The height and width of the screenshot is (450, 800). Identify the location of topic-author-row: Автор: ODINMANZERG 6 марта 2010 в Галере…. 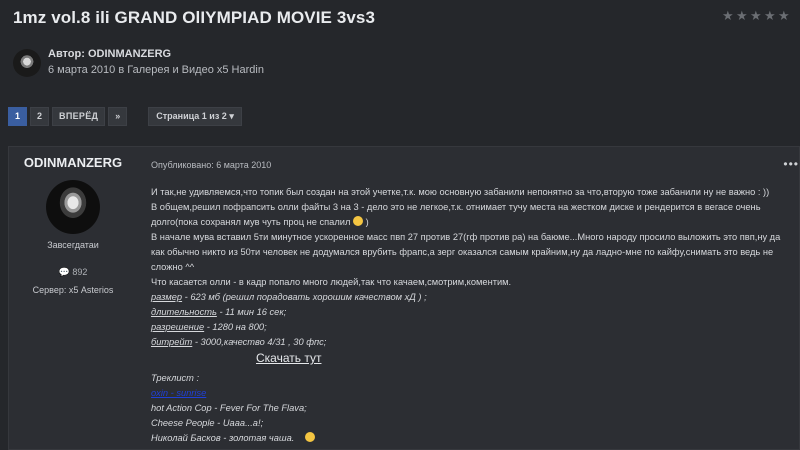
(138, 62).